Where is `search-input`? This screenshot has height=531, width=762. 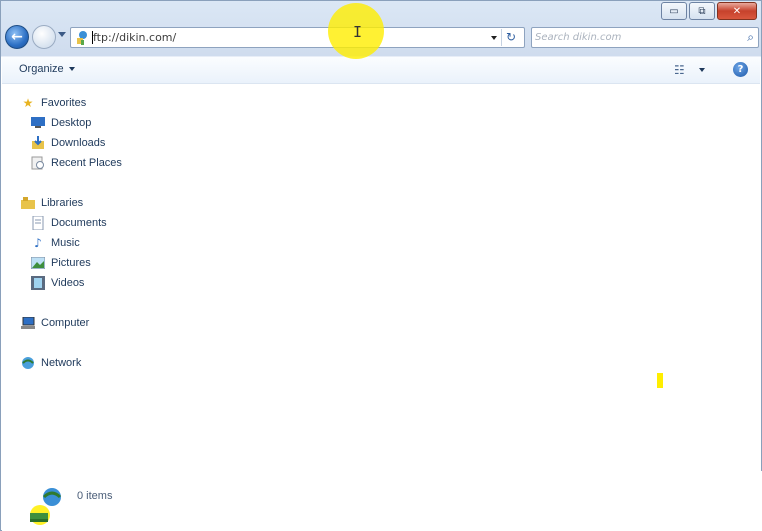 search-input is located at coordinates (635, 37).